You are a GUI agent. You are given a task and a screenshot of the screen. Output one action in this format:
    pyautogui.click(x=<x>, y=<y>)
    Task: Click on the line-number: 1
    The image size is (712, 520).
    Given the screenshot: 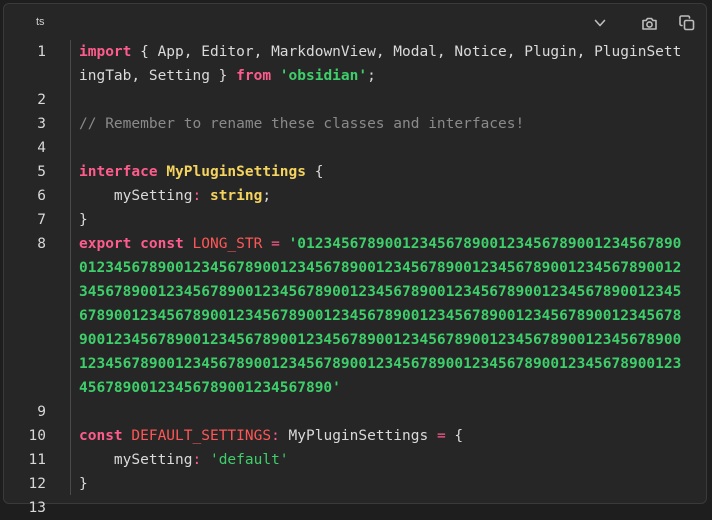 What is the action you would take?
    pyautogui.click(x=41, y=52)
    